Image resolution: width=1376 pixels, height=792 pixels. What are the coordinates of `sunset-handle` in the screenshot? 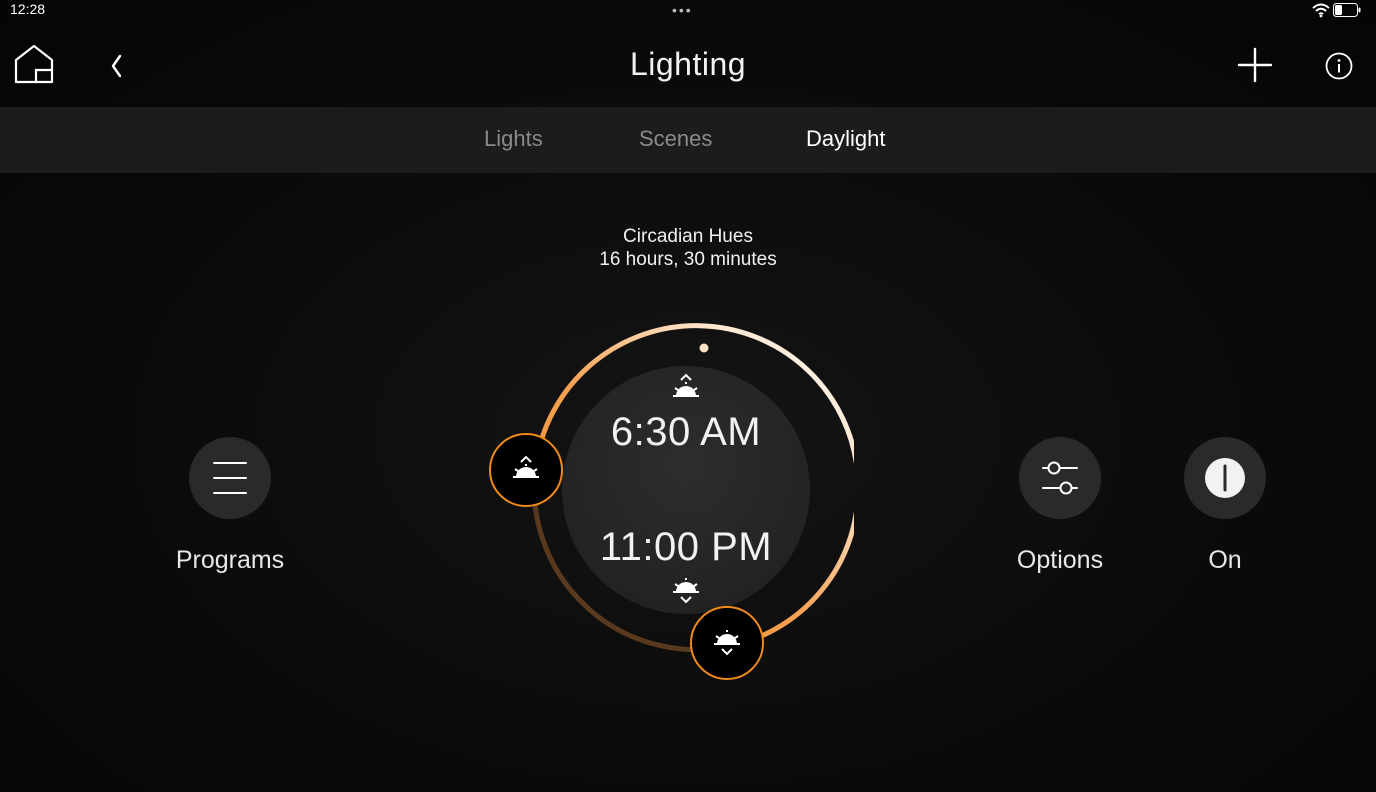 It's located at (727, 643).